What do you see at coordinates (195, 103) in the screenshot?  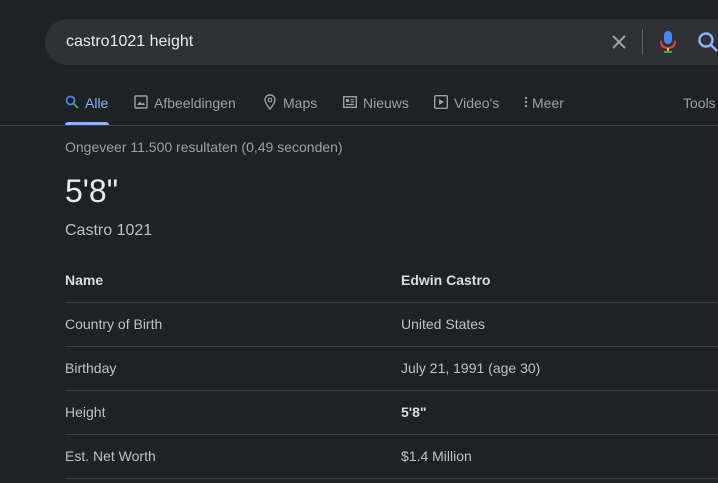 I see `tab-label: Afbeeldingen` at bounding box center [195, 103].